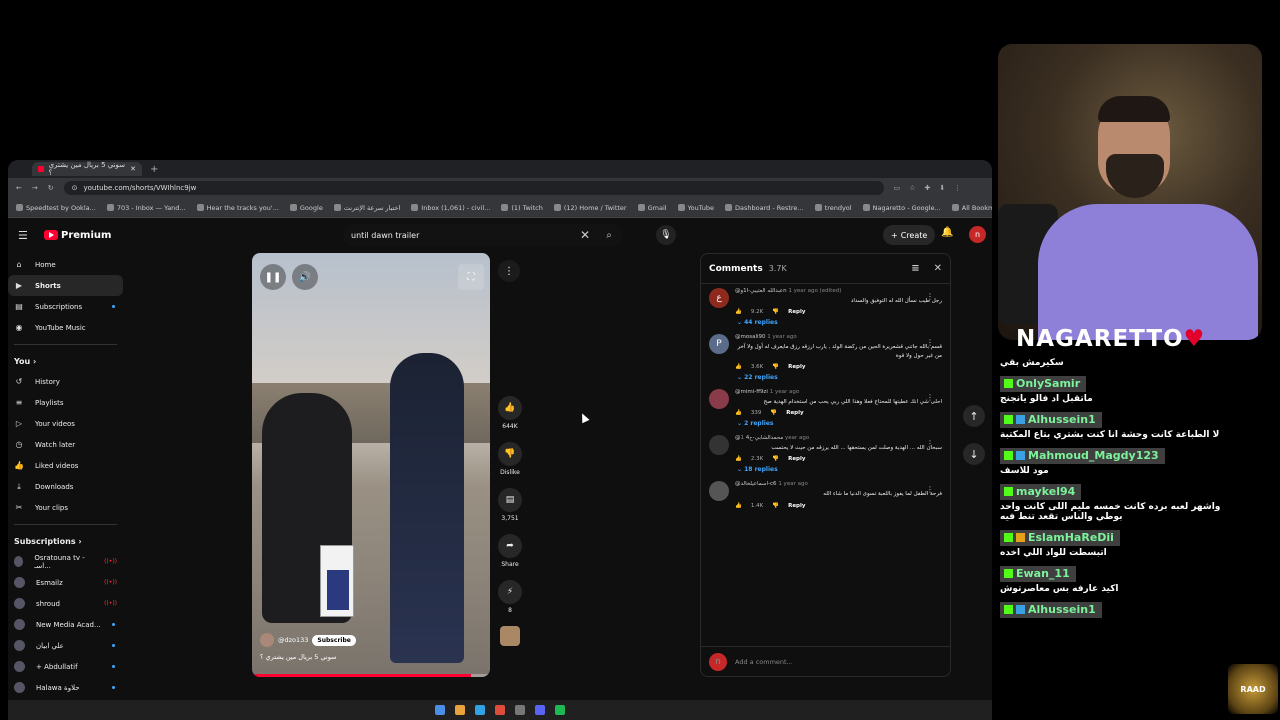 This screenshot has width=1280, height=720. What do you see at coordinates (500, 710) in the screenshot?
I see `chrome-icon` at bounding box center [500, 710].